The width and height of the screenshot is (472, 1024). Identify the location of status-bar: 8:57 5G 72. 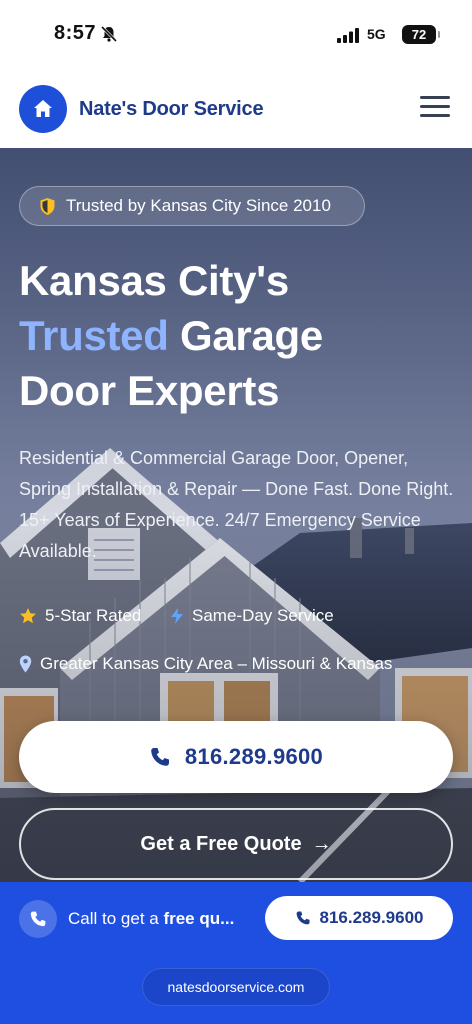
(236, 35).